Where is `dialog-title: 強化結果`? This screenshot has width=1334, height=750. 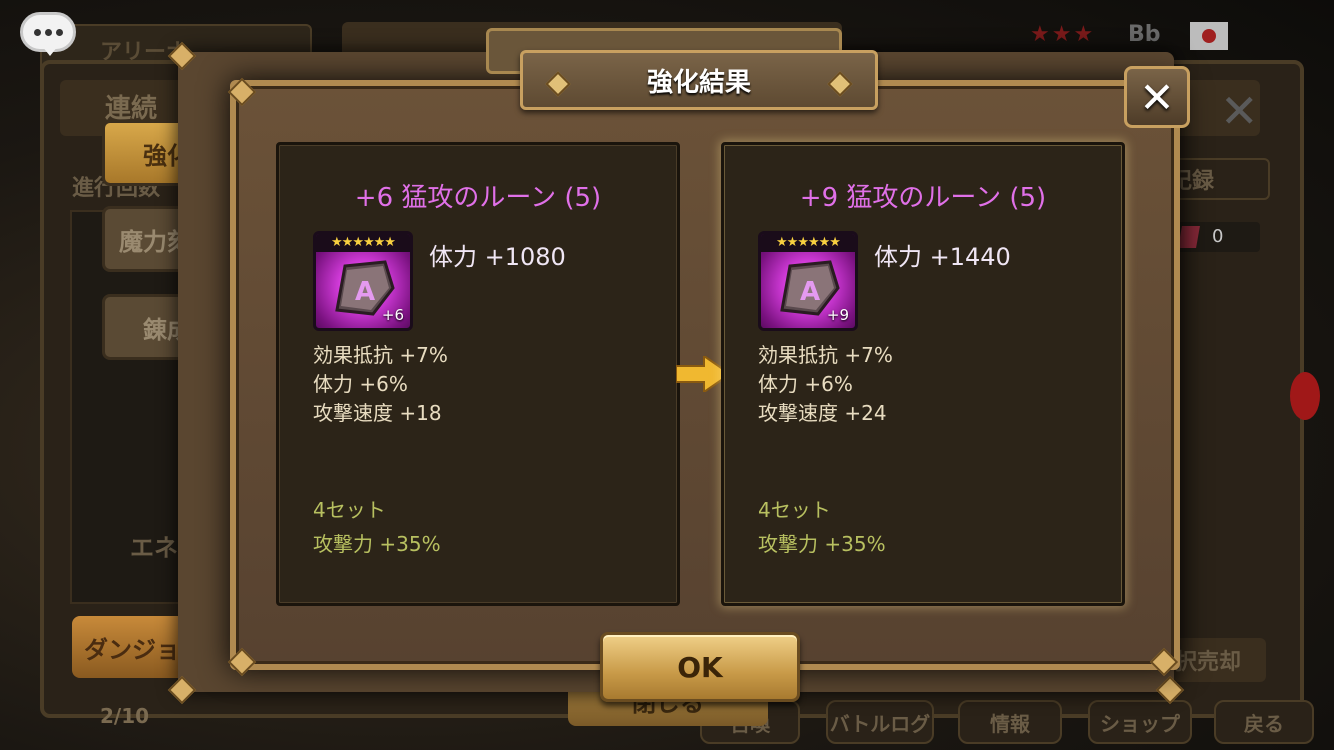 dialog-title: 強化結果 is located at coordinates (698, 82).